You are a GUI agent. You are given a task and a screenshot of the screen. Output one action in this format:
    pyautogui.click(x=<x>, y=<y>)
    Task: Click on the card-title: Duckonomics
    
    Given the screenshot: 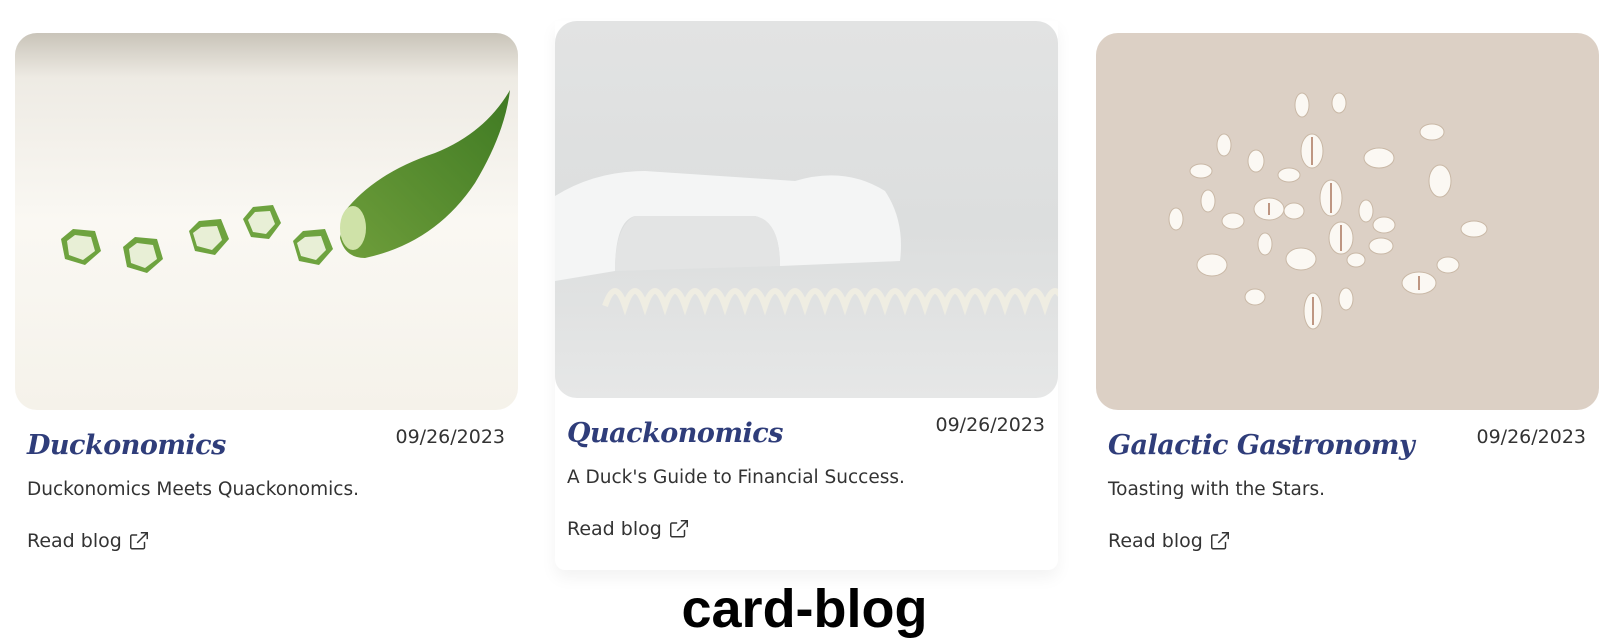 What is the action you would take?
    pyautogui.click(x=126, y=445)
    